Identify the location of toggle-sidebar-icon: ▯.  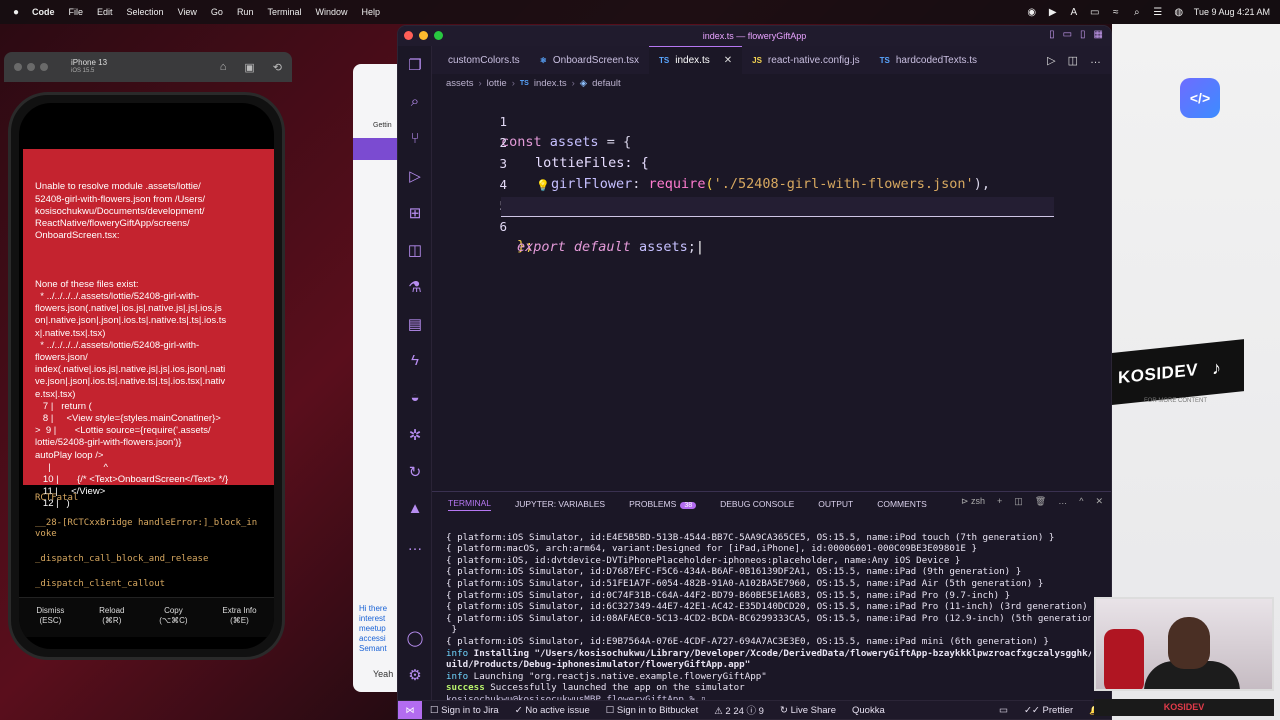
(1052, 34).